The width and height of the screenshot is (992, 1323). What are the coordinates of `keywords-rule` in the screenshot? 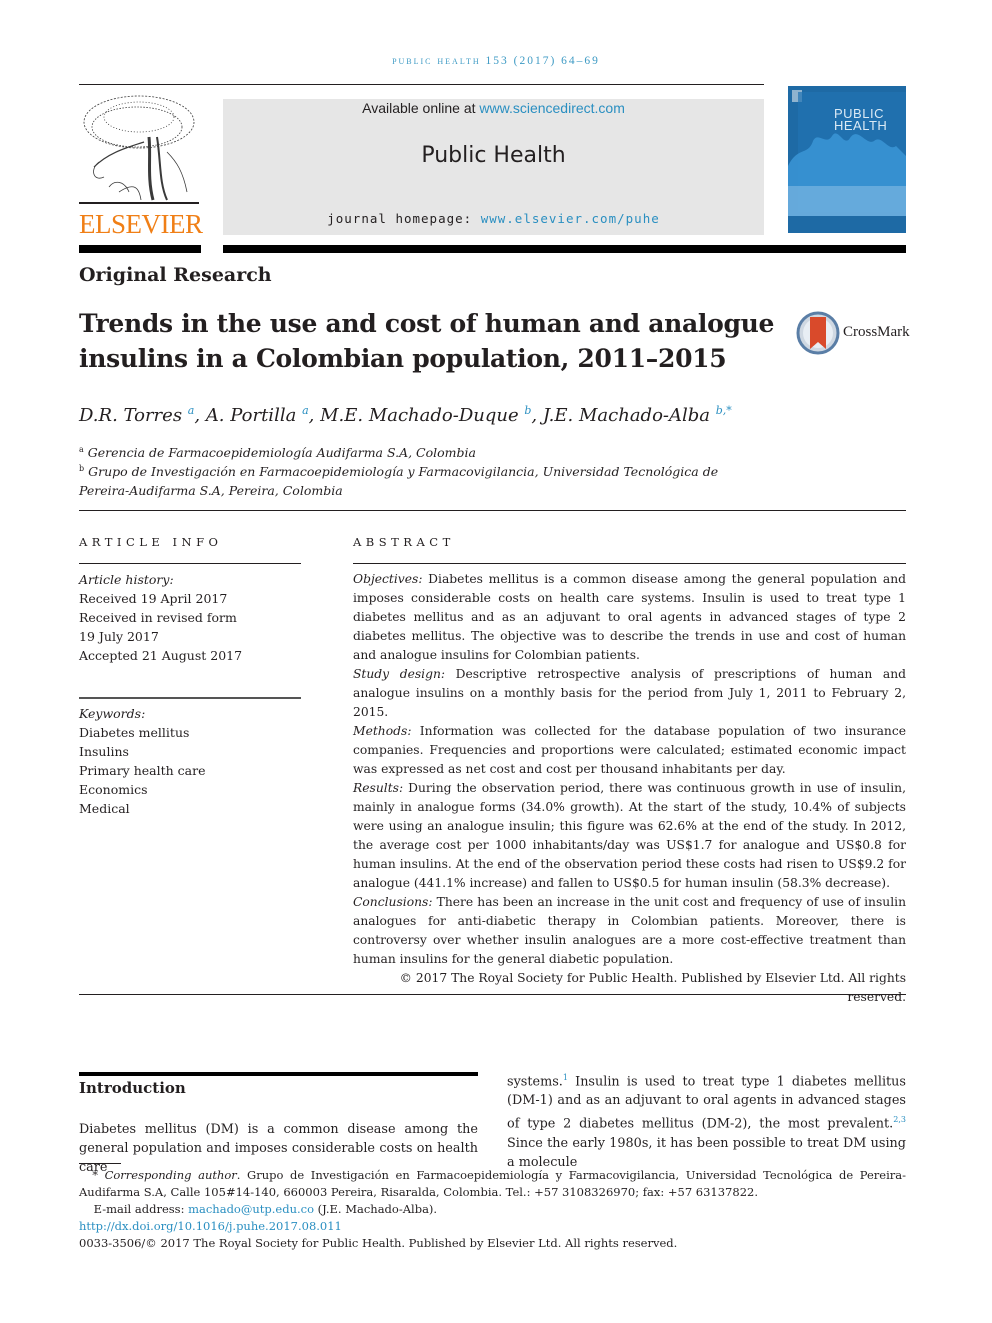 It's located at (190, 698).